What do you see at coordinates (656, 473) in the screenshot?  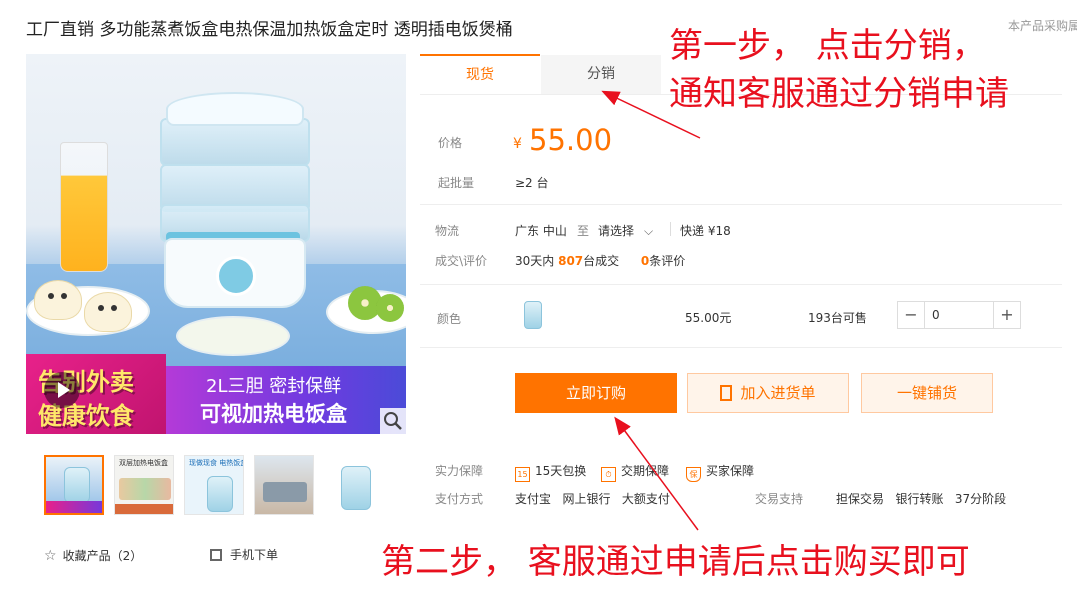 I see `arrow-to-buy-button` at bounding box center [656, 473].